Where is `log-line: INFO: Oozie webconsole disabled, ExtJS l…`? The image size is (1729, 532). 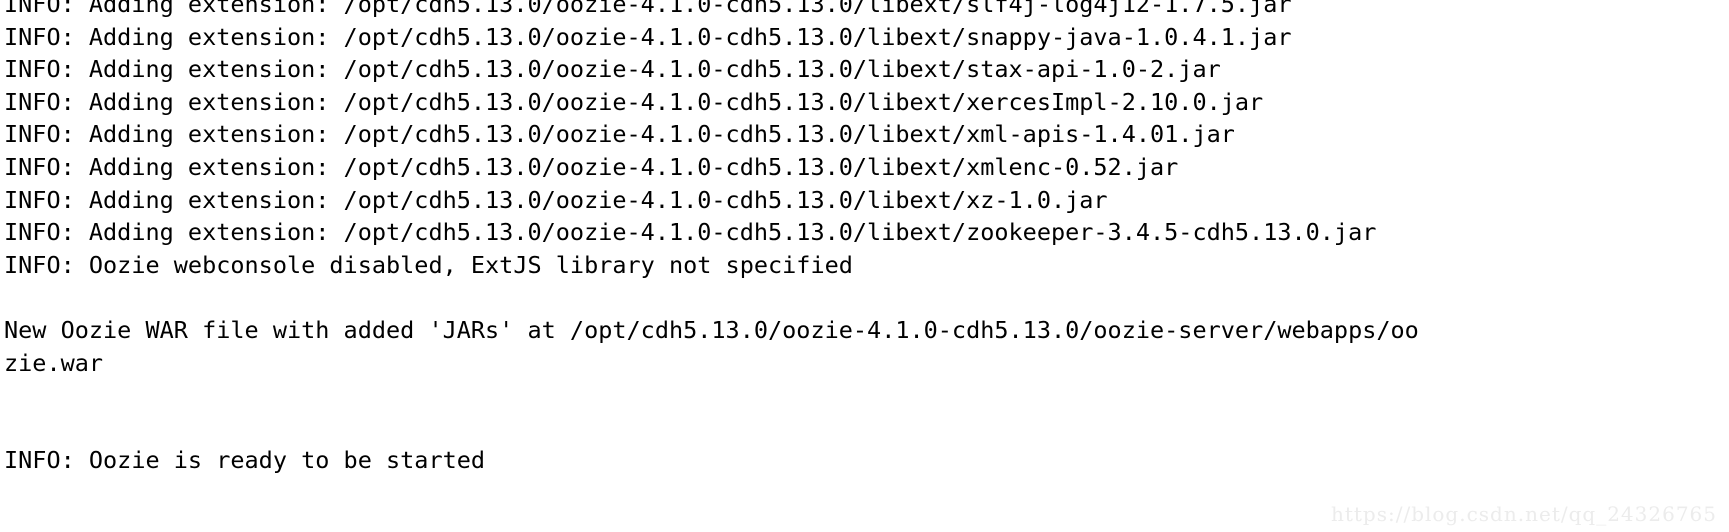
log-line: INFO: Oozie webconsole disabled, ExtJS l… is located at coordinates (428, 264).